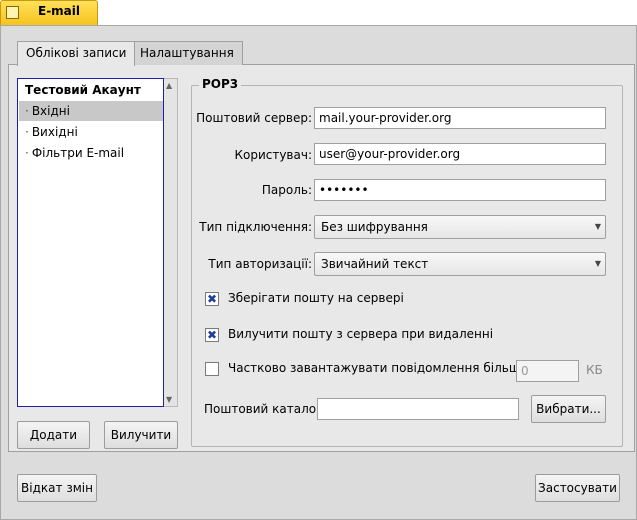 This screenshot has height=520, width=637. I want to click on keep-on-server-label: Зберігати пошту на сервері, so click(316, 298).